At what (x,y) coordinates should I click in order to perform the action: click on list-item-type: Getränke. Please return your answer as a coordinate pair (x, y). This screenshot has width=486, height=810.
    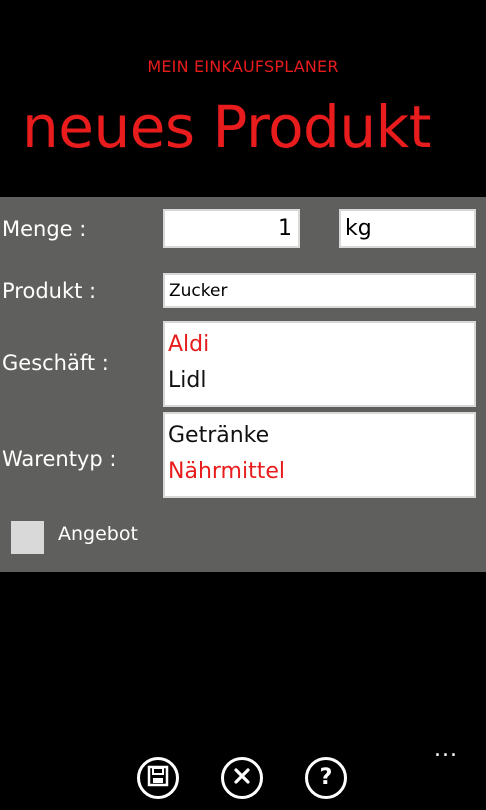
    Looking at the image, I should click on (321, 436).